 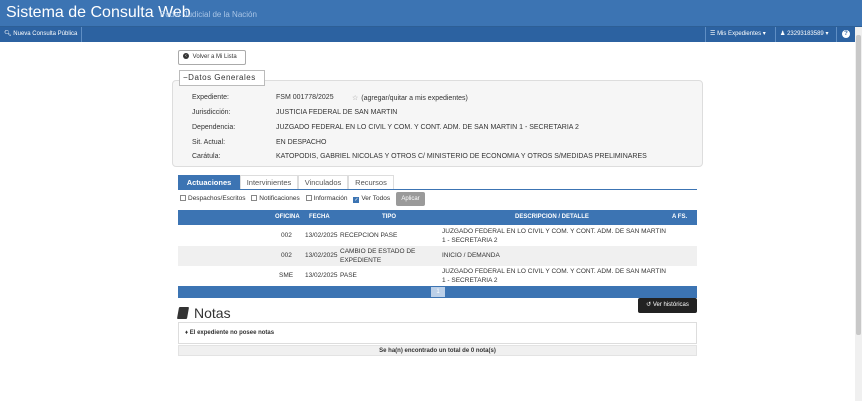 I want to click on user-label: 23293183589, so click(x=805, y=34).